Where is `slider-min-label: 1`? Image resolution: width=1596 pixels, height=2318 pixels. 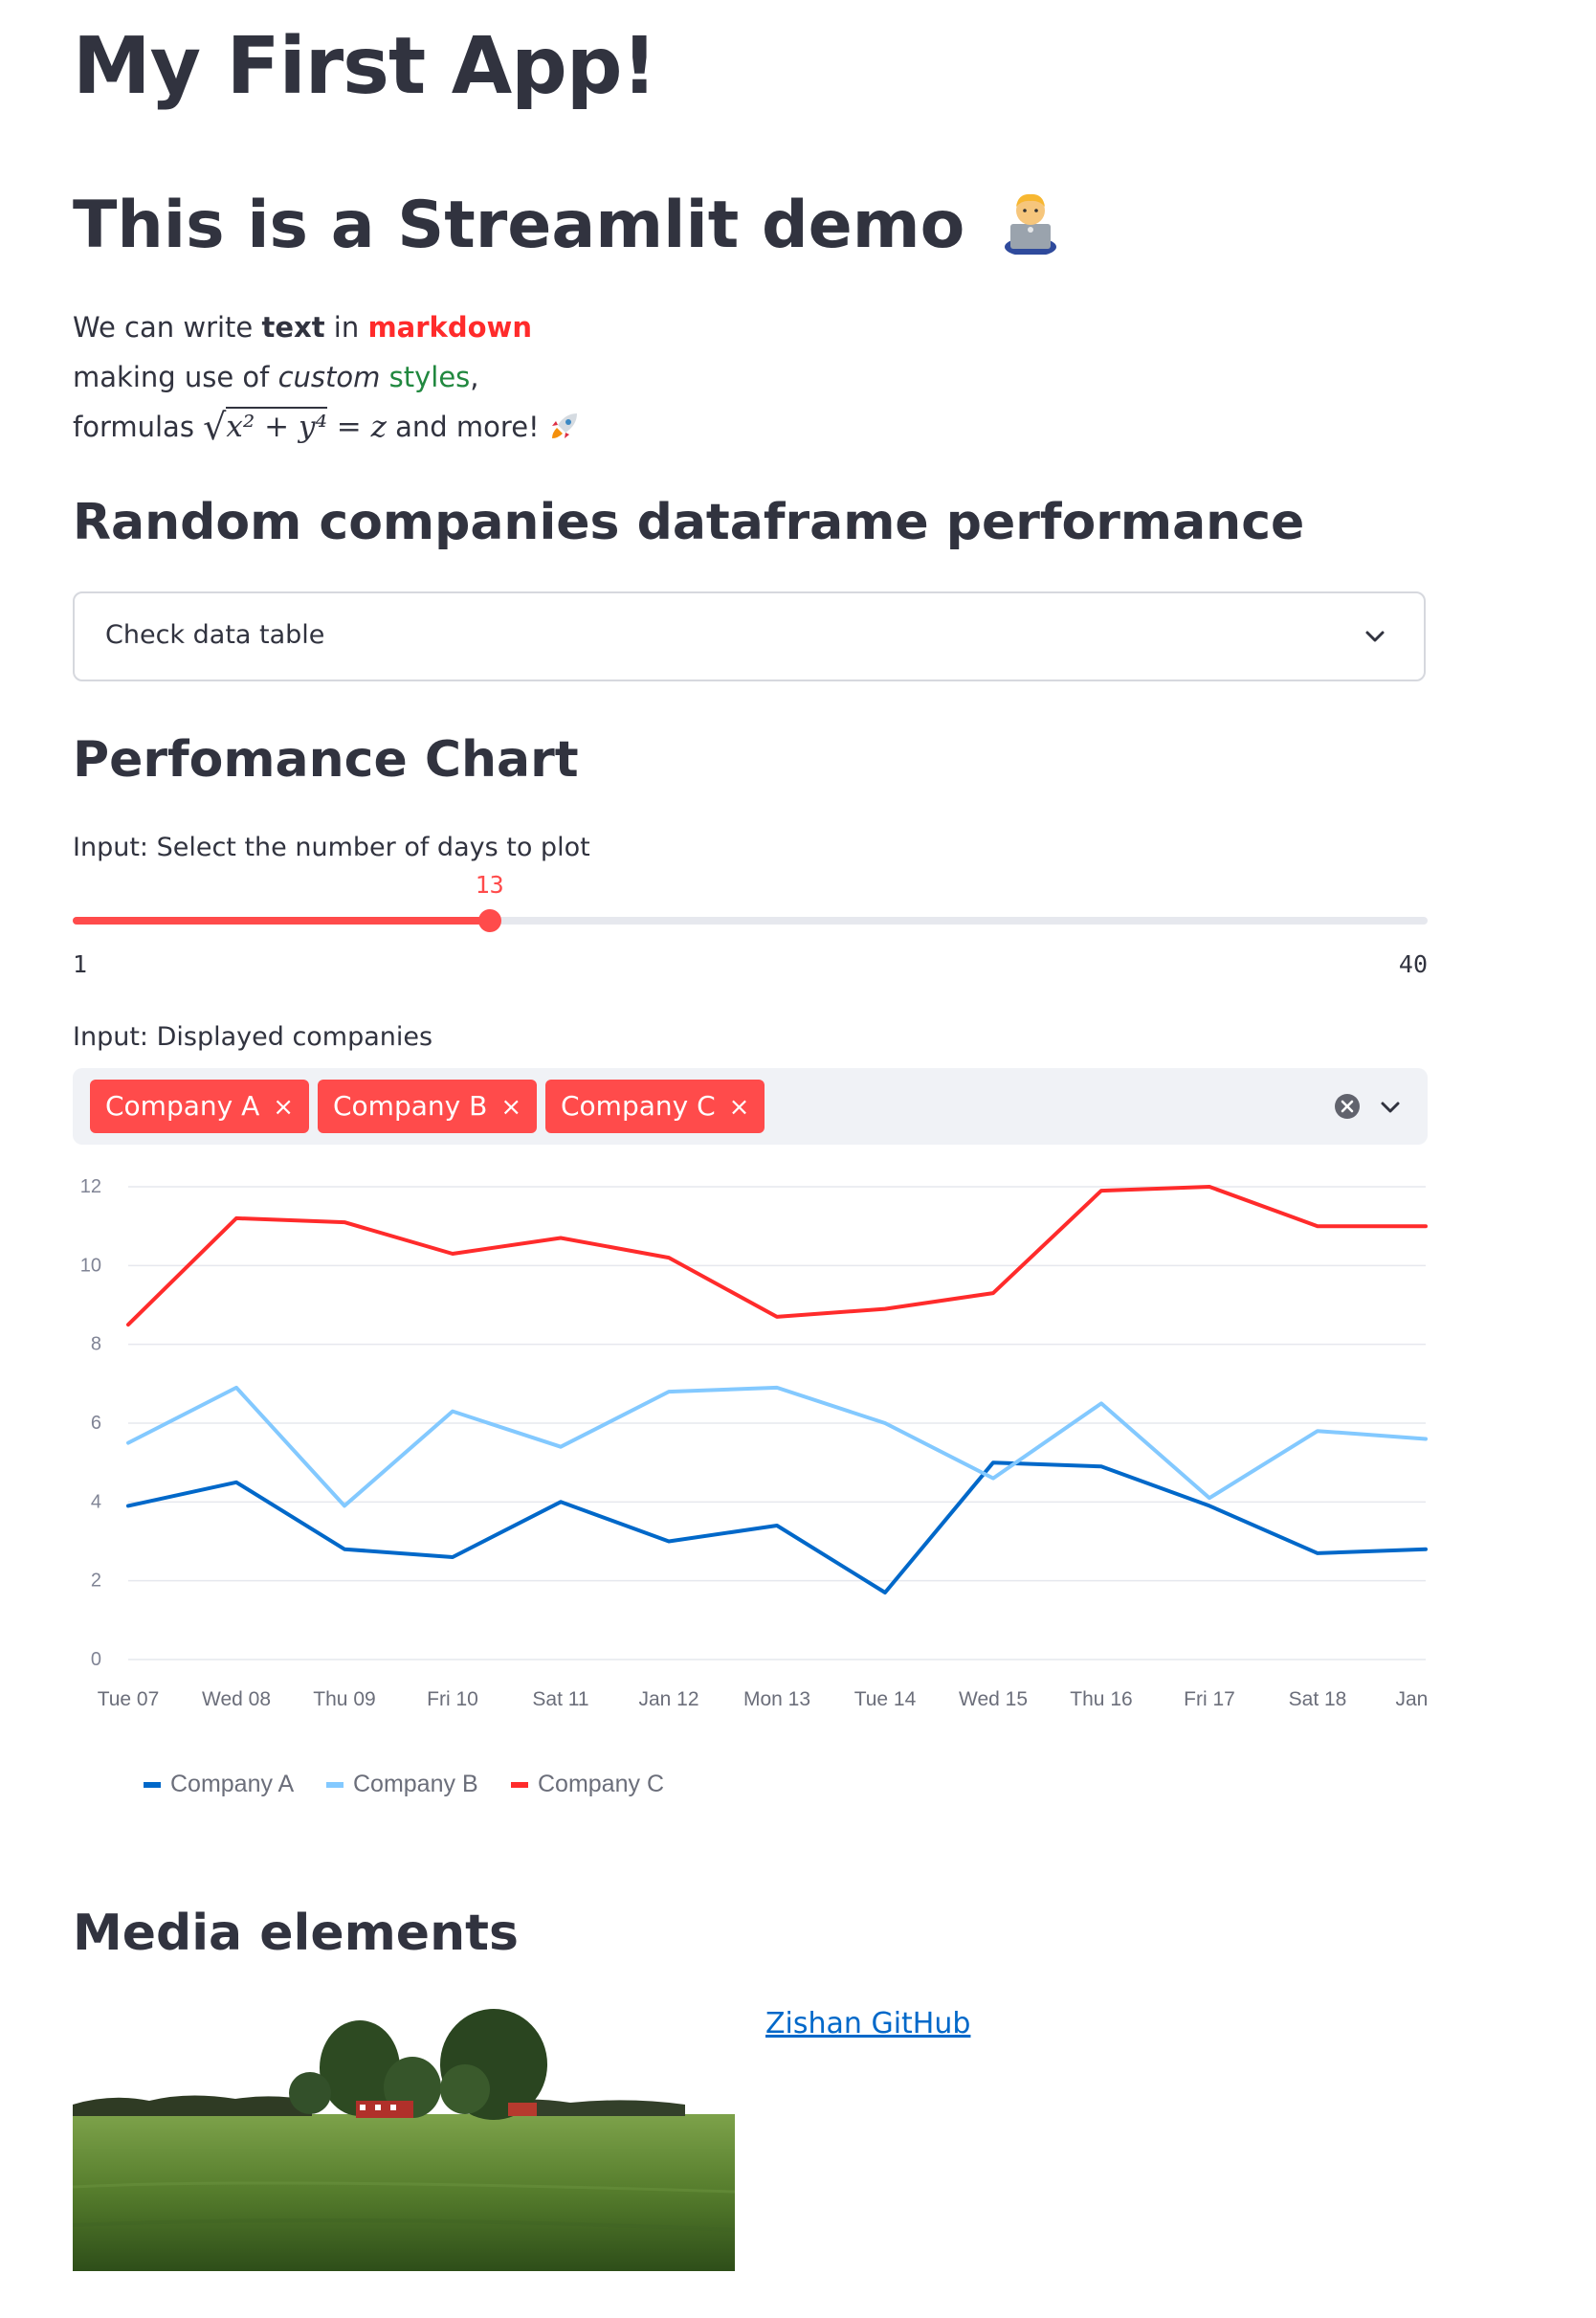
slider-min-label: 1 is located at coordinates (81, 964).